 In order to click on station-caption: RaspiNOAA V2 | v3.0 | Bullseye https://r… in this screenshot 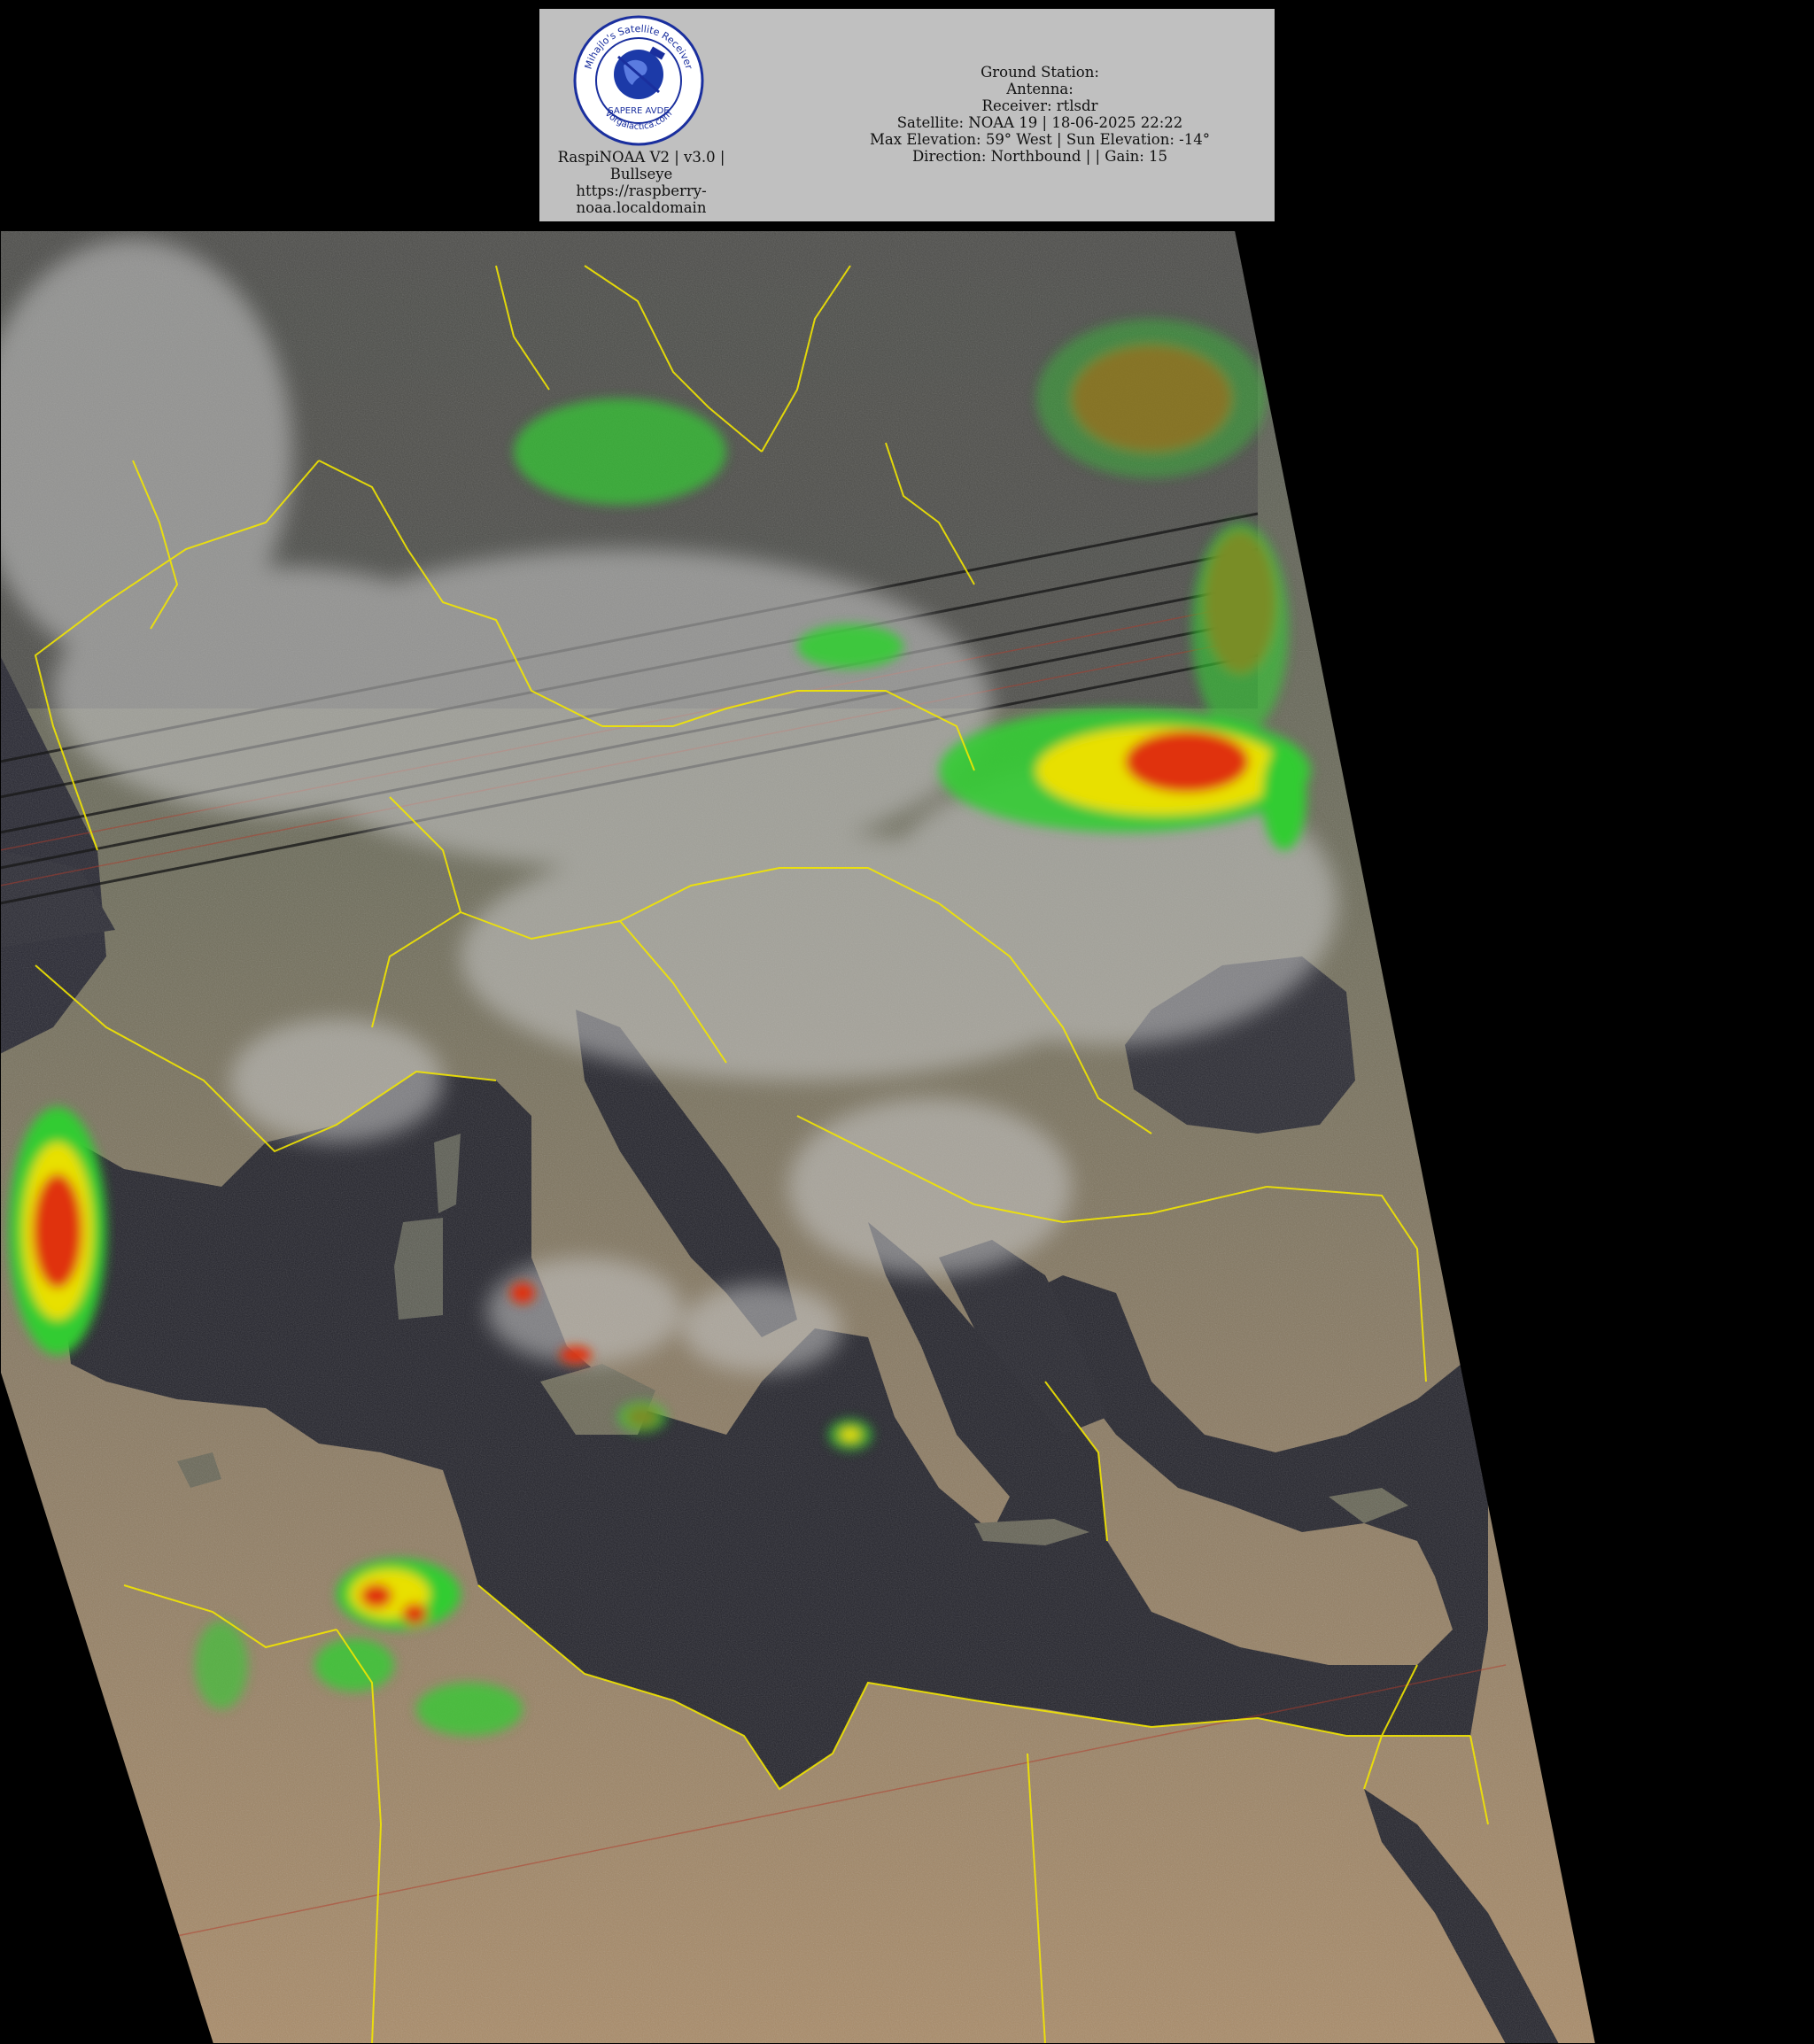, I will do `click(641, 182)`.